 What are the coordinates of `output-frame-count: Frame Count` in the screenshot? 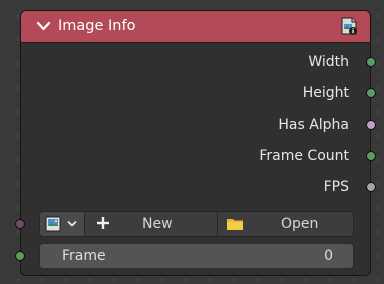 It's located at (223, 156).